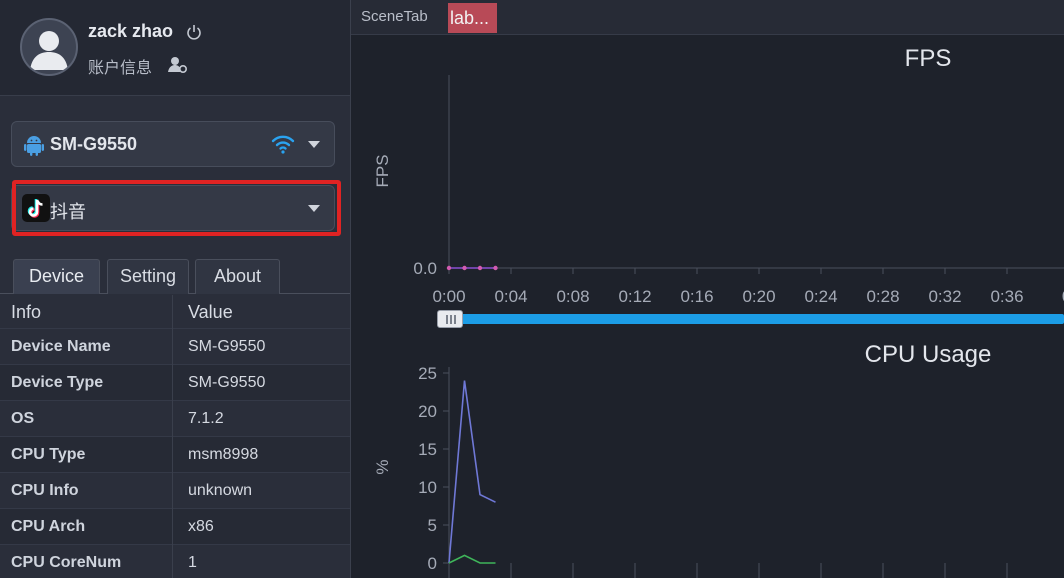  What do you see at coordinates (45, 490) in the screenshot?
I see `row-key: CPU Info` at bounding box center [45, 490].